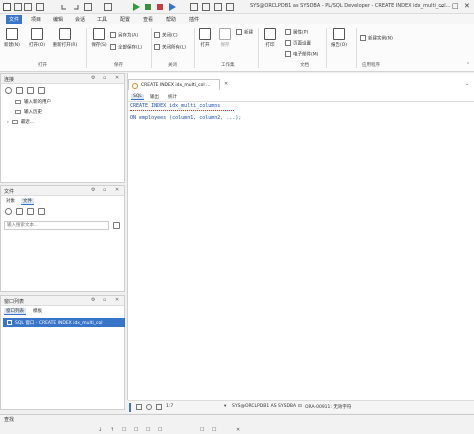  I want to click on find-prev-icon: ↑, so click(112, 430).